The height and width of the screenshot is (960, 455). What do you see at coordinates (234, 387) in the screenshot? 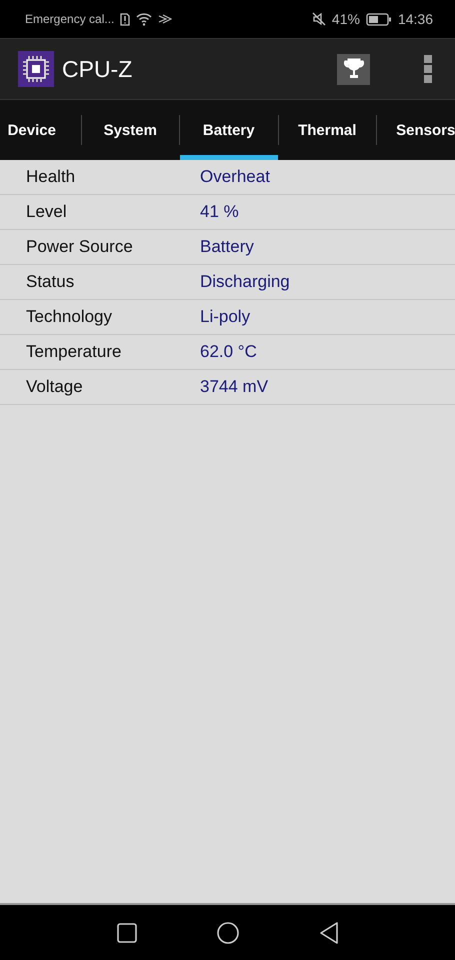
I see `row-value: 3744 mV` at bounding box center [234, 387].